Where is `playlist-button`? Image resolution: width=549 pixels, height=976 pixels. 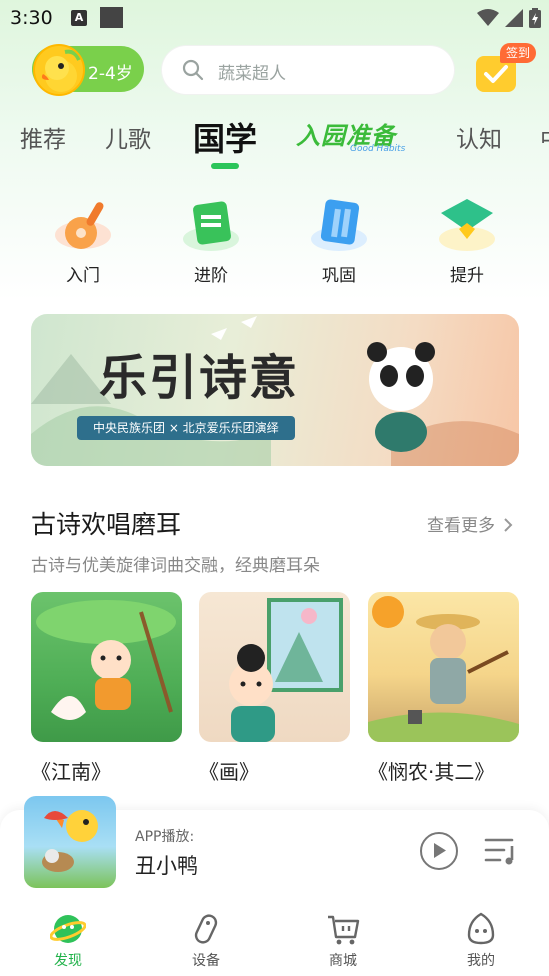
playlist-button is located at coordinates (501, 853).